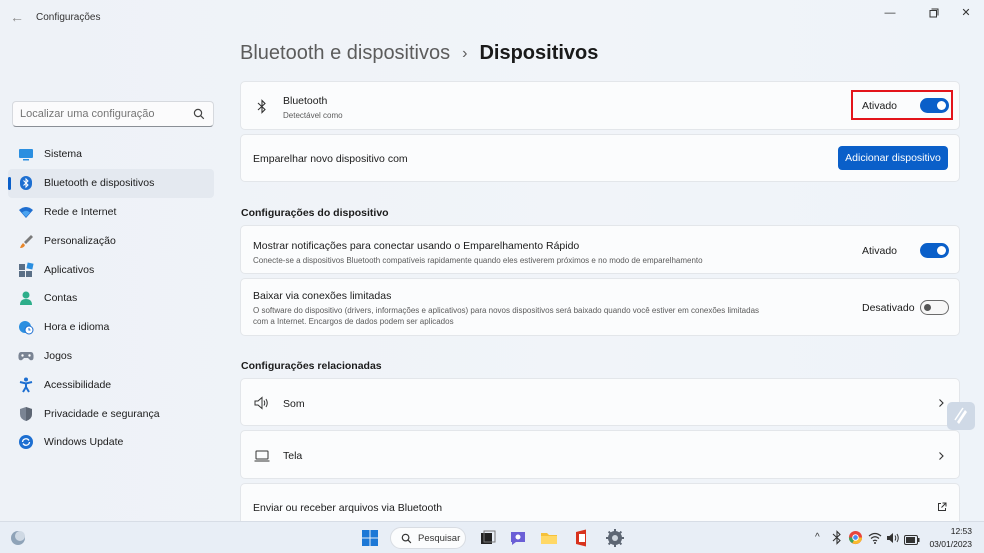 This screenshot has height=553, width=984. I want to click on pair-device-label: Emparelhar novo dispositivo com, so click(330, 159).